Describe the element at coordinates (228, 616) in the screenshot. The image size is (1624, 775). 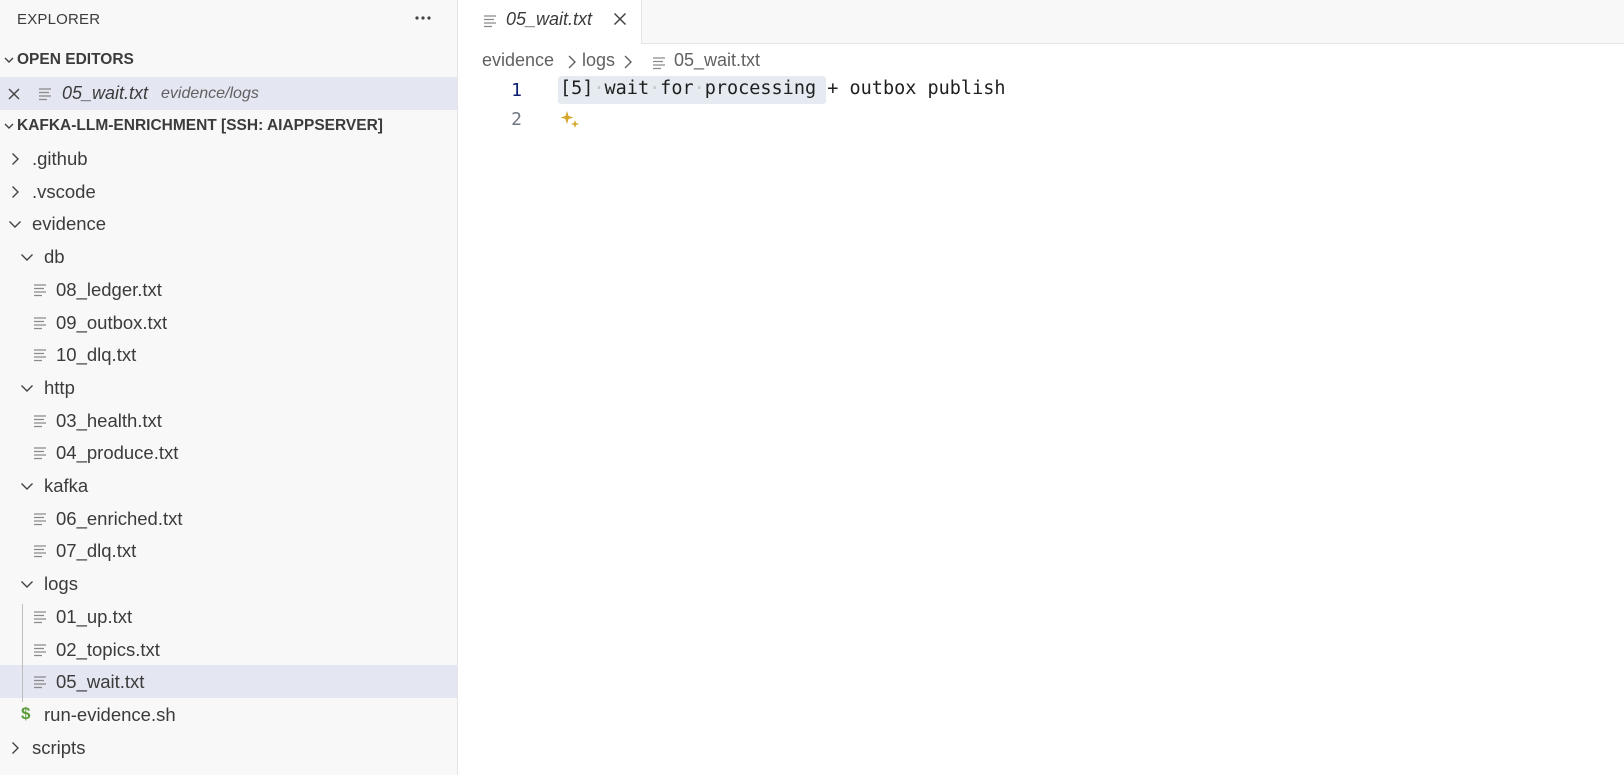
I see `tree-file-01-up-txt: 01_up.txt` at that location.